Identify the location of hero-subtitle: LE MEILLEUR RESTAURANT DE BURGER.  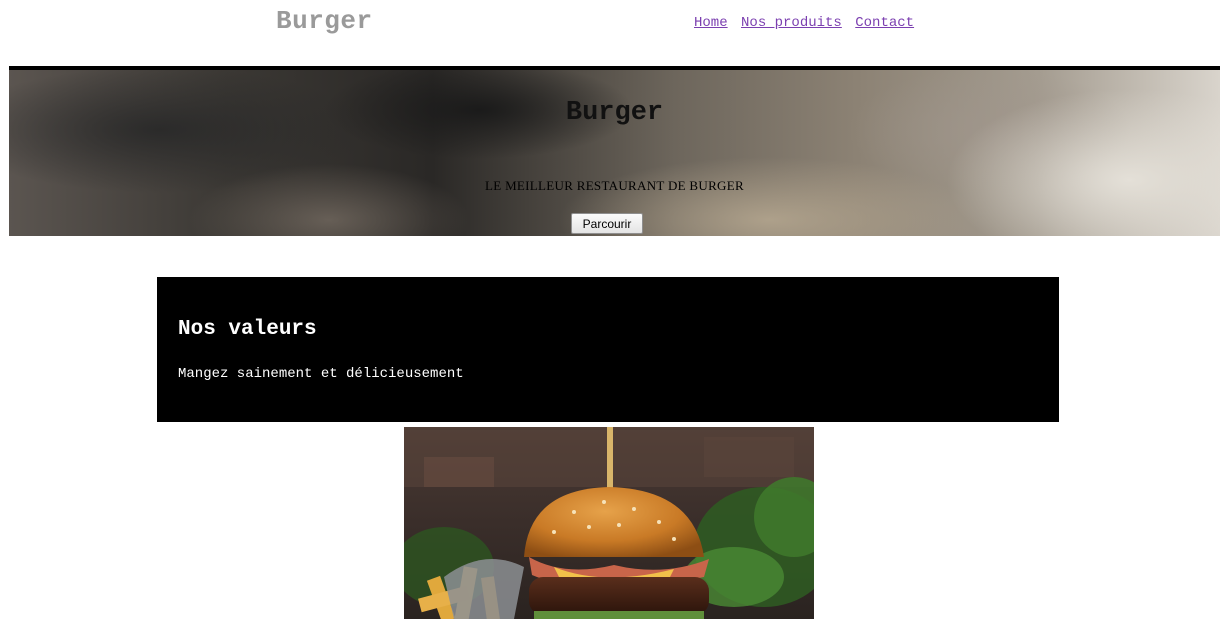
(614, 185).